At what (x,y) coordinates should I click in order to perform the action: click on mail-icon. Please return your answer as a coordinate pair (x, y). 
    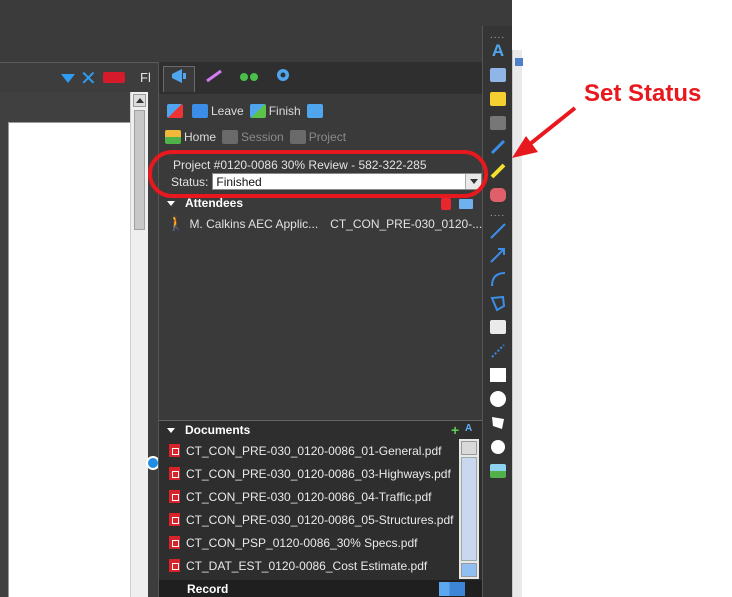
    Looking at the image, I should click on (466, 204).